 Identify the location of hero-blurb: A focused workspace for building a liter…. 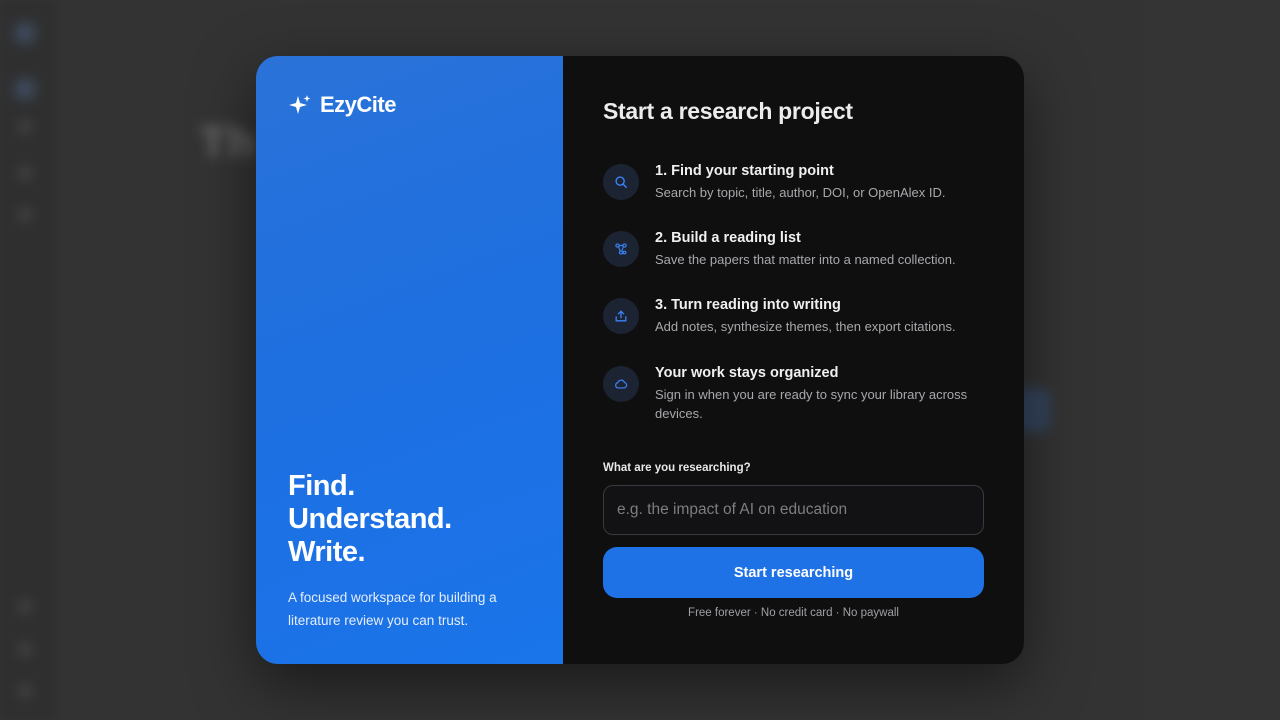
(392, 609).